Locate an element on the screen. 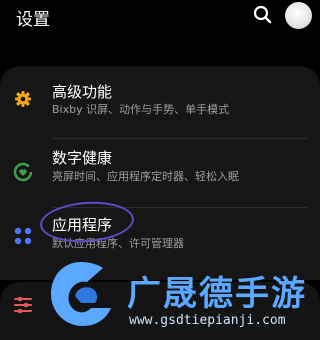 The image size is (320, 340). search-icon is located at coordinates (263, 15).